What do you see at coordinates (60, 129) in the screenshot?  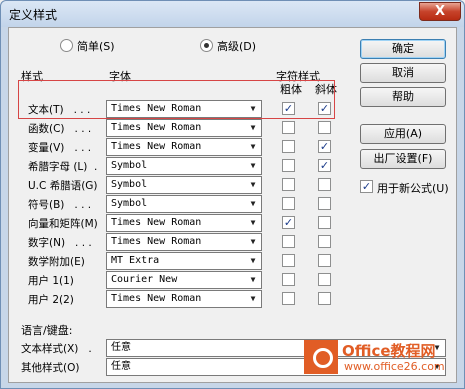 I see `row-label: 函数(C) . . .` at bounding box center [60, 129].